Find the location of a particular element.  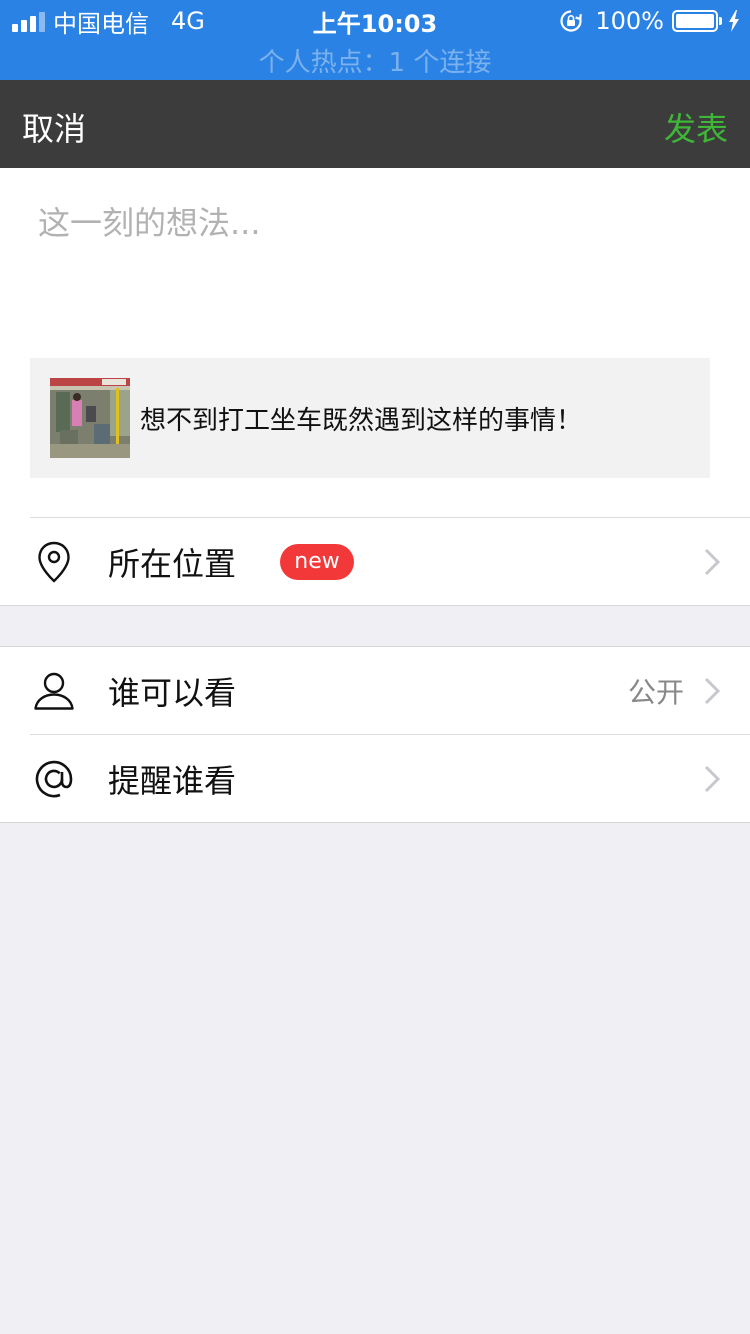

bus-scene-image is located at coordinates (90, 418).